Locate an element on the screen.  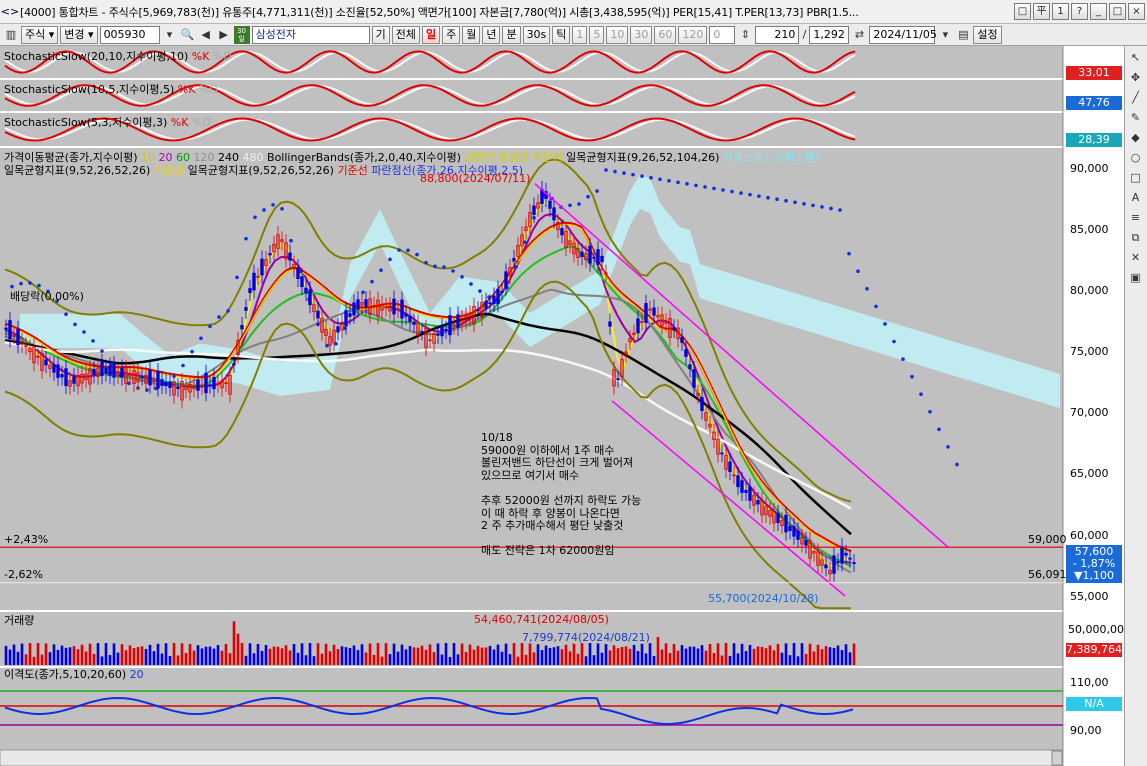
scroll-thumb is located at coordinates (1057, 758).